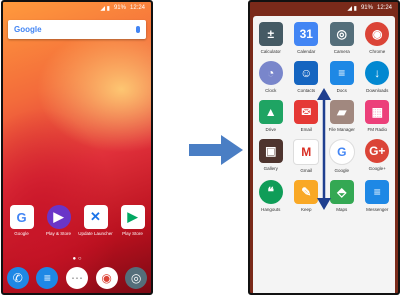  Describe the element at coordinates (306, 170) in the screenshot. I see `app-label: Gmail` at that location.